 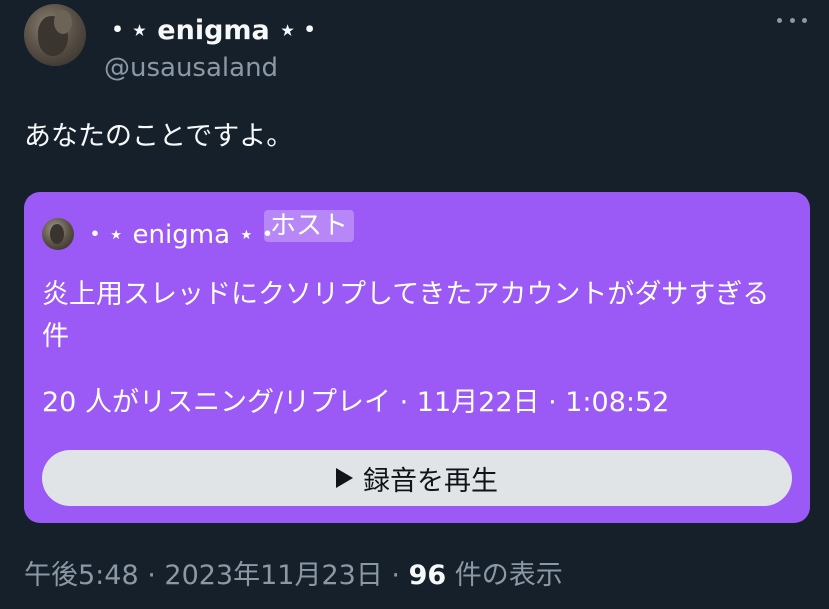 I want to click on host-avatar, so click(x=58, y=234).